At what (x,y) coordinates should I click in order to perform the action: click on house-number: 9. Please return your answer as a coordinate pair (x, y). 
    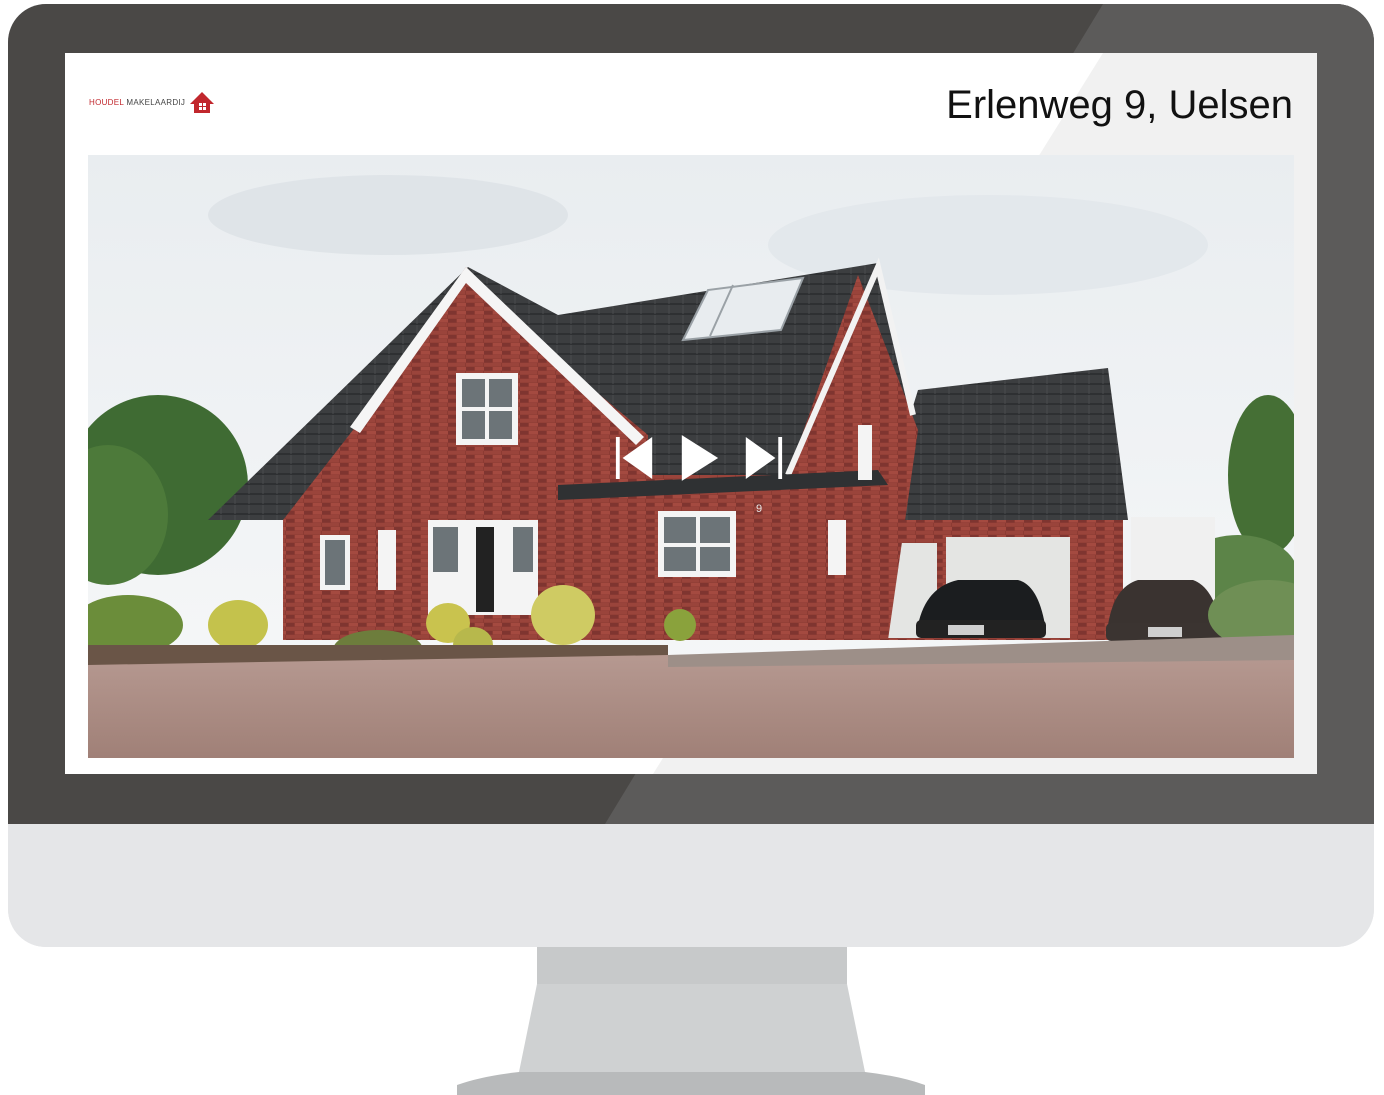
    Looking at the image, I should click on (759, 509).